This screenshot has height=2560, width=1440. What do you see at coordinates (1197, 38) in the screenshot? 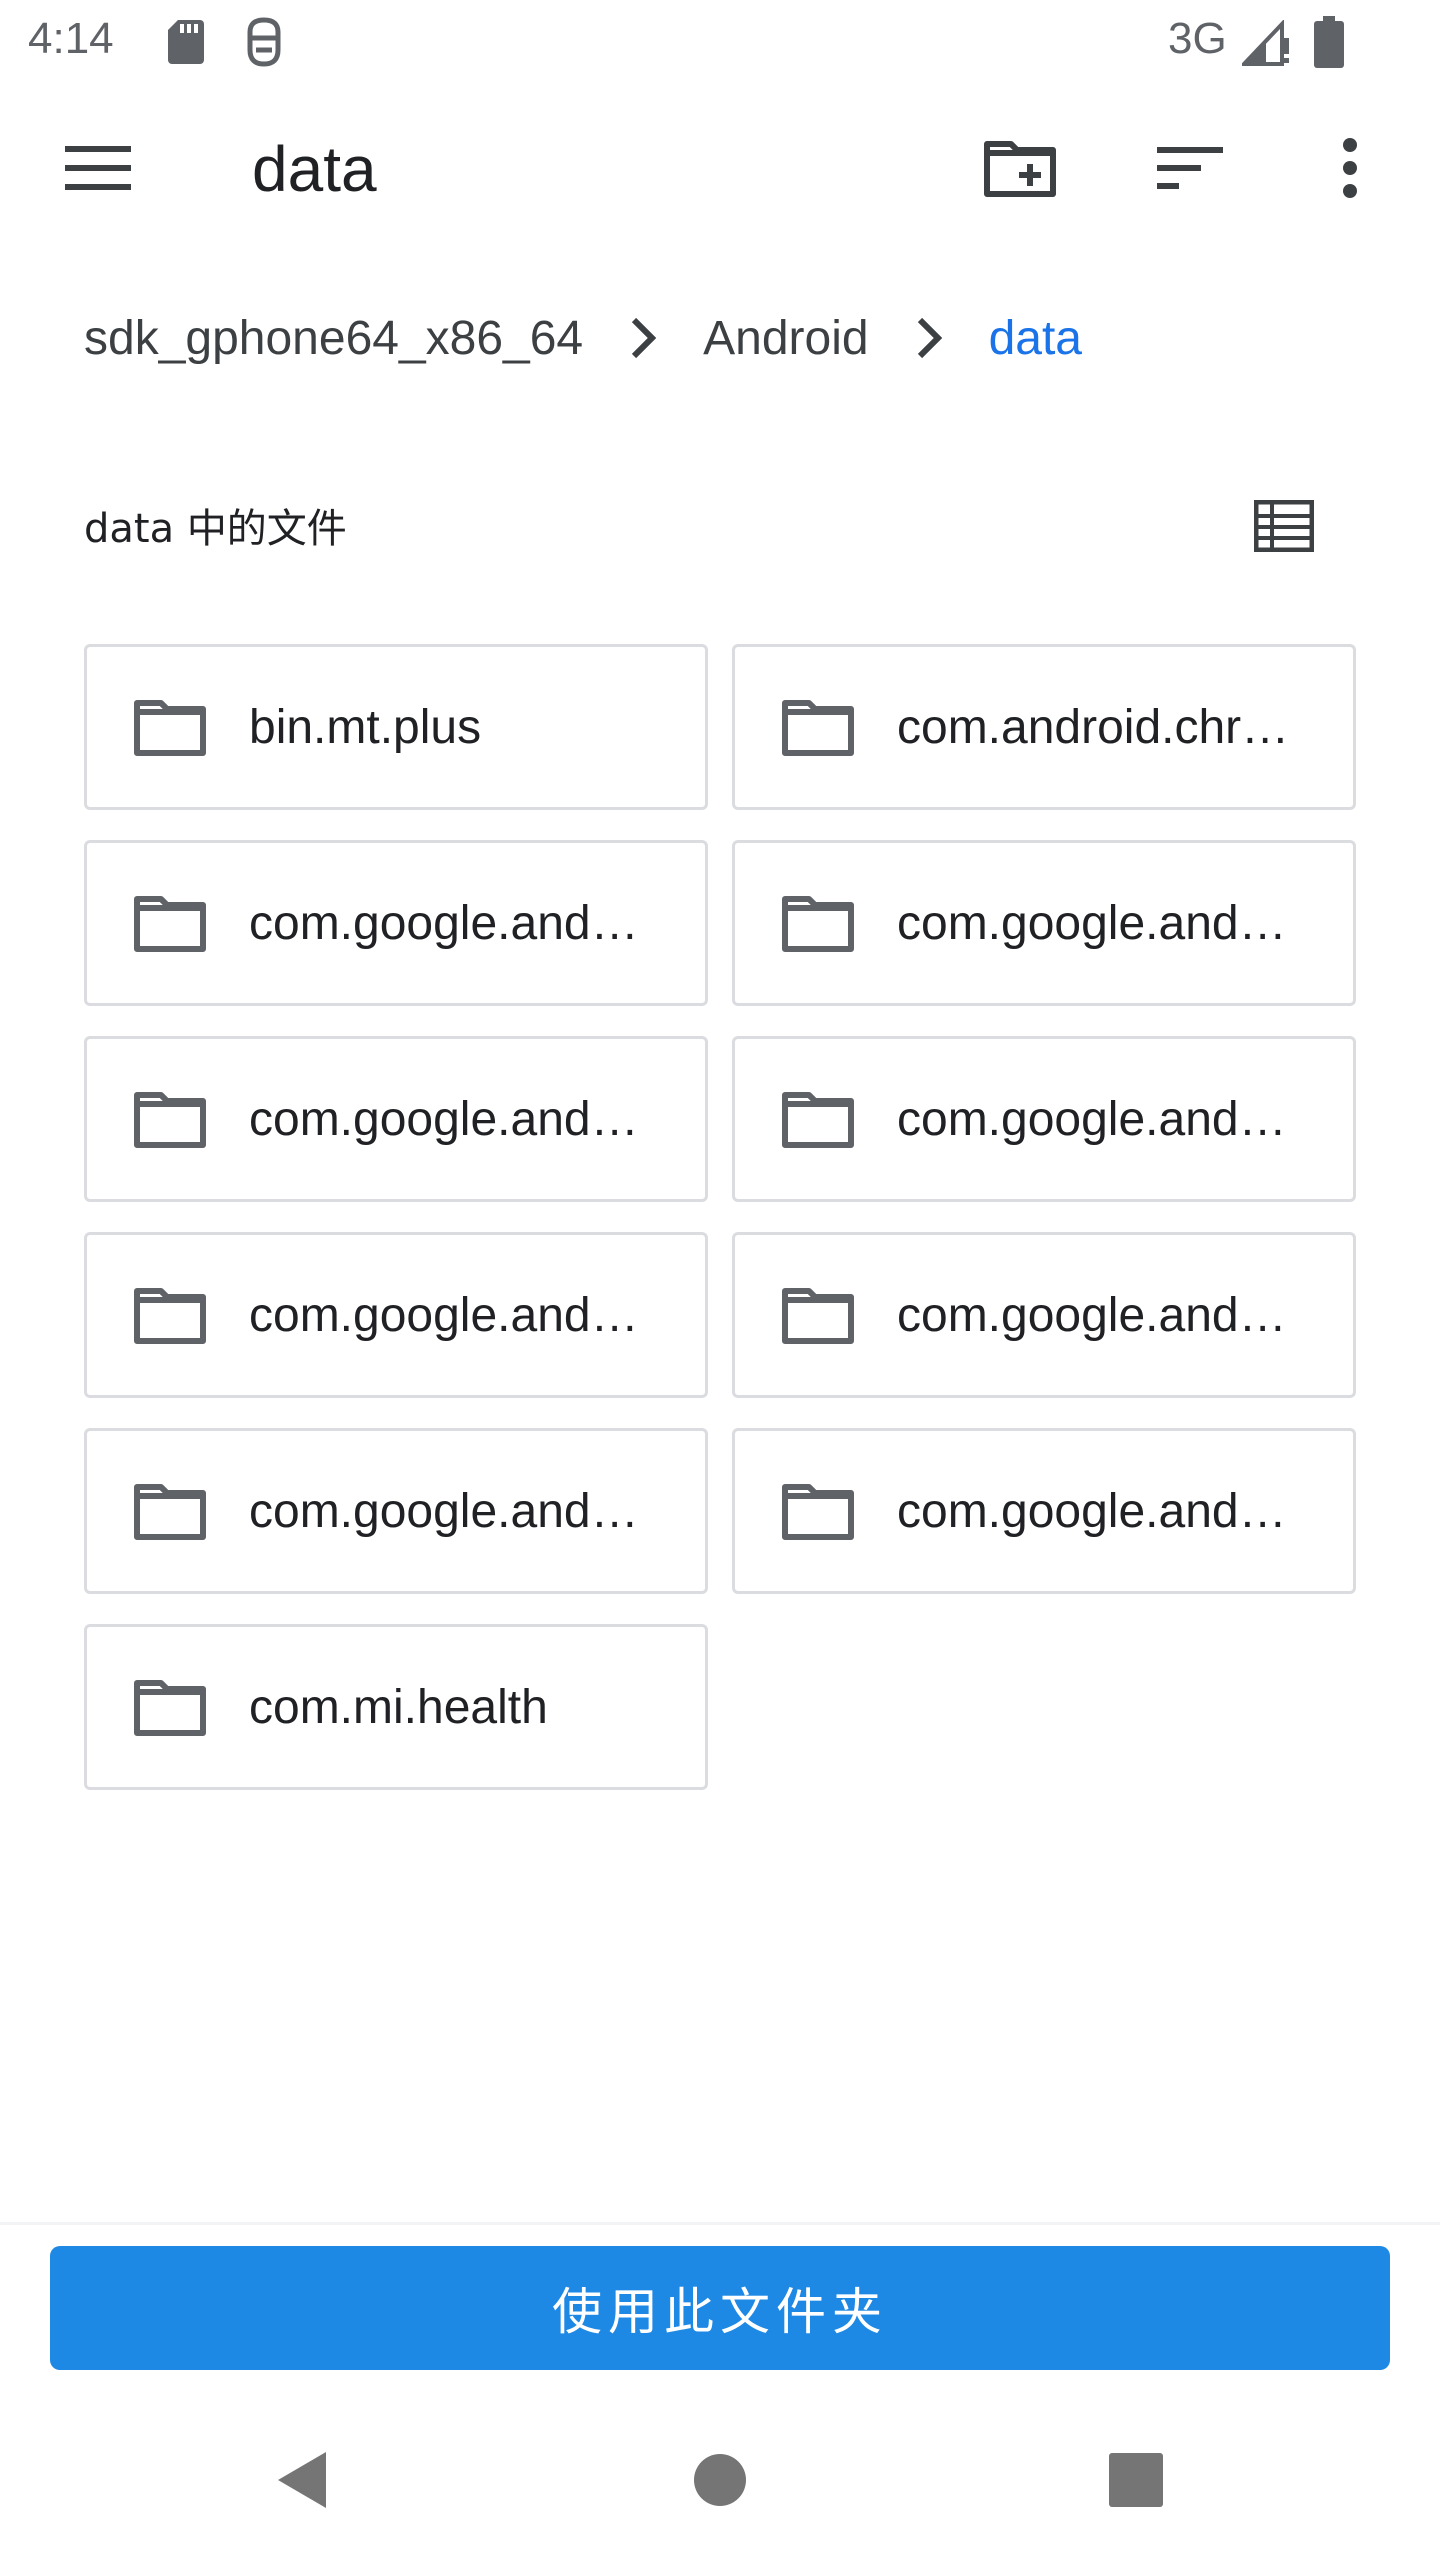
I see `network-type-label: 3G` at bounding box center [1197, 38].